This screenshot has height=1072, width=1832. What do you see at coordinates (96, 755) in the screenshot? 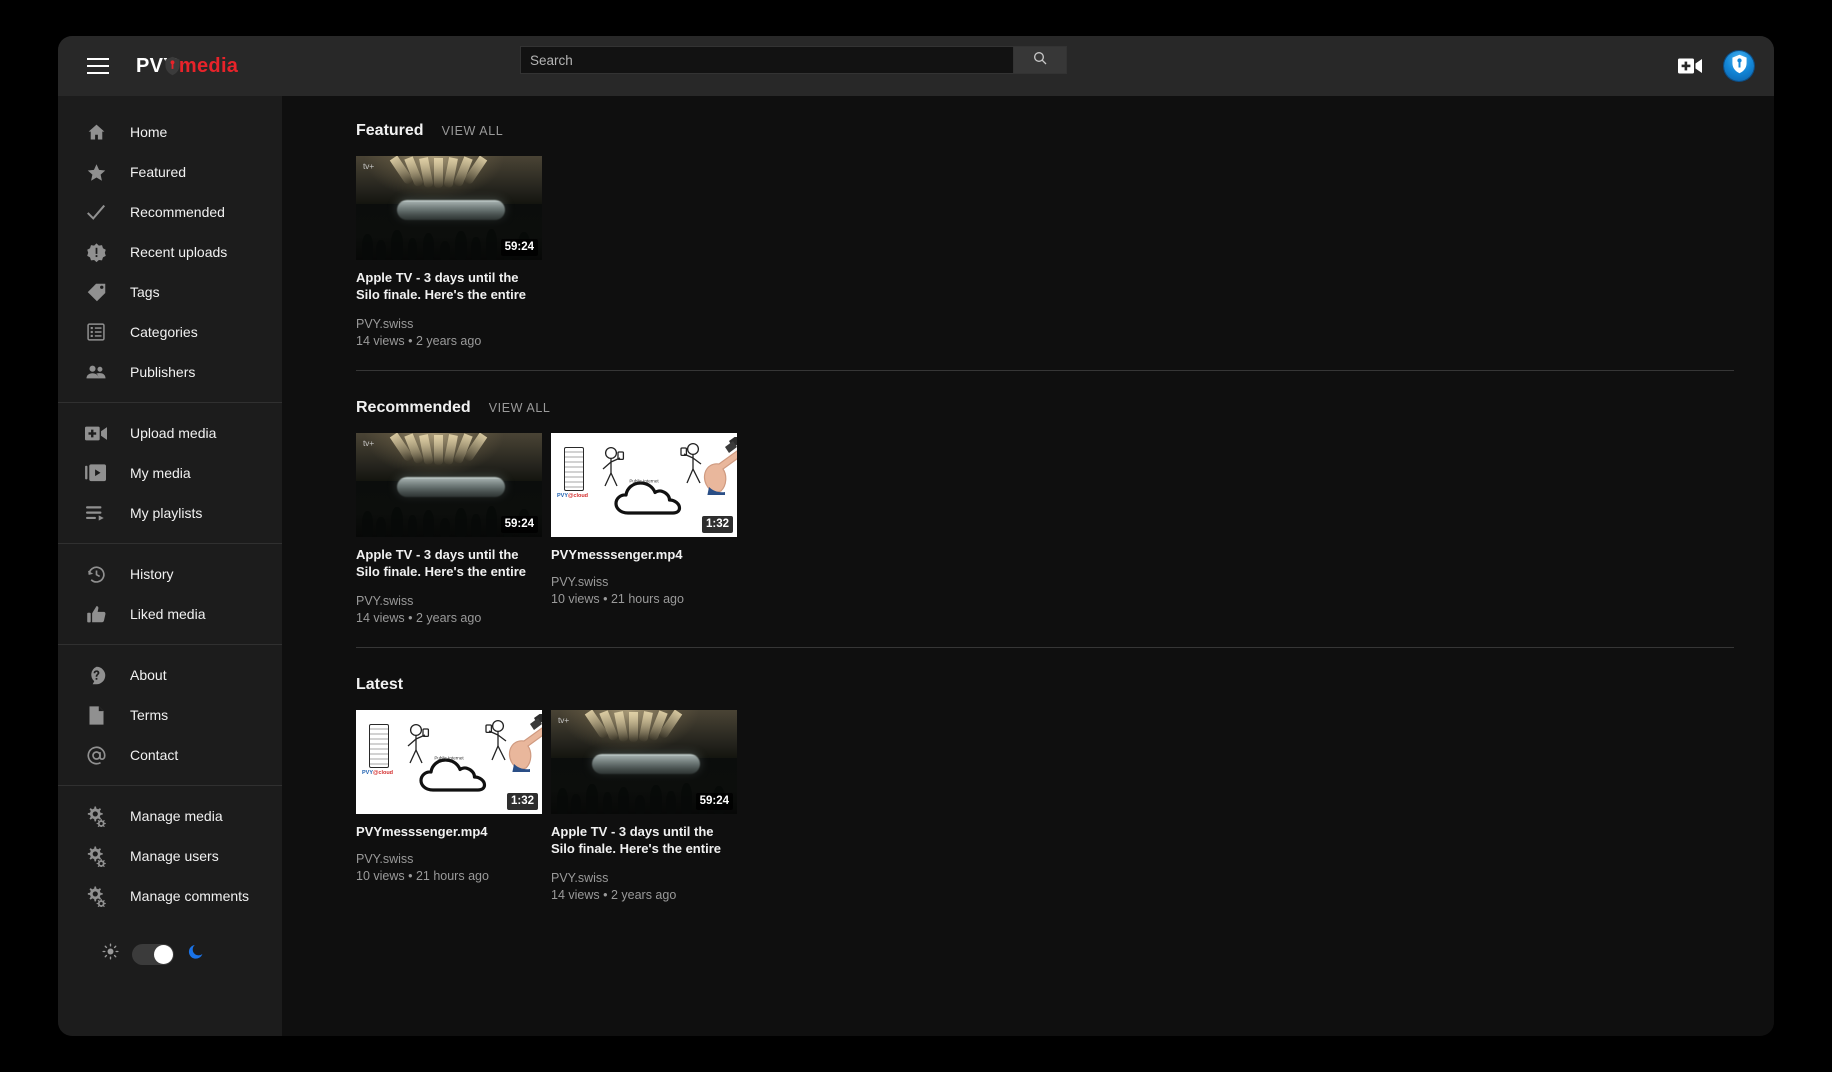
I see `at-sign-icon` at bounding box center [96, 755].